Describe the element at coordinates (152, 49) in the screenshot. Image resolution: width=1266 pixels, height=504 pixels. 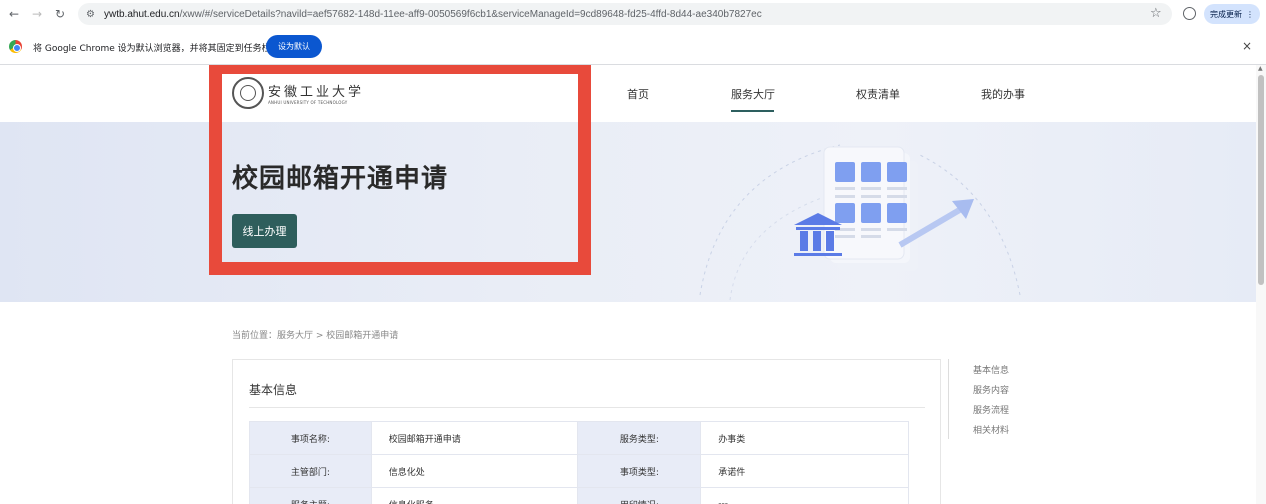
I see `infobar-message: 将 Google Chrome 设为默认浏览器，并将其固定到任务栏` at that location.